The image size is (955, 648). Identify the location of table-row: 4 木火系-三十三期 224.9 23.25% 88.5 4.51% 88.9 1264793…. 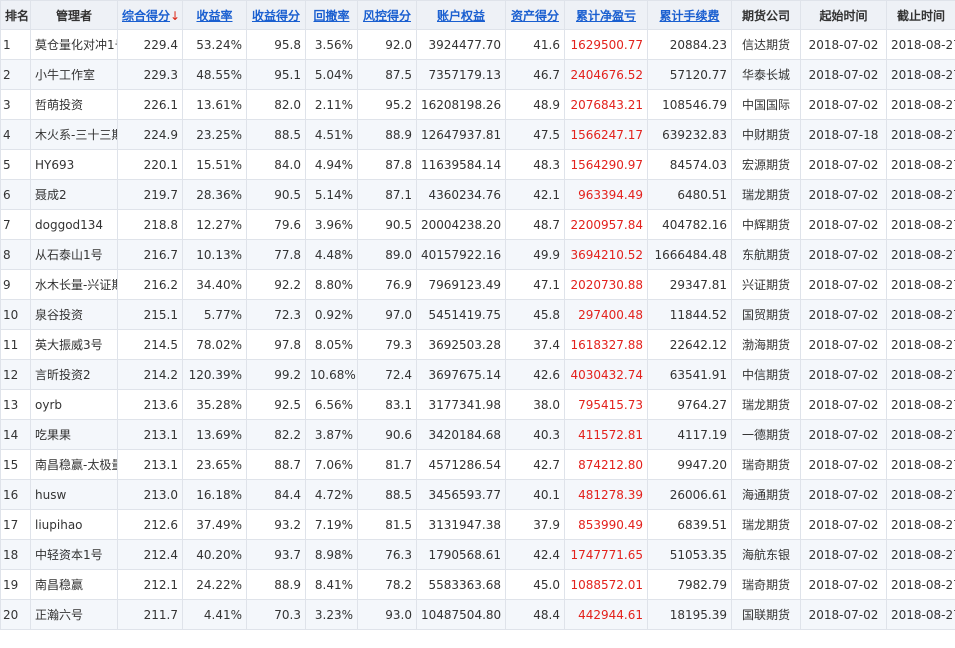
(477, 134).